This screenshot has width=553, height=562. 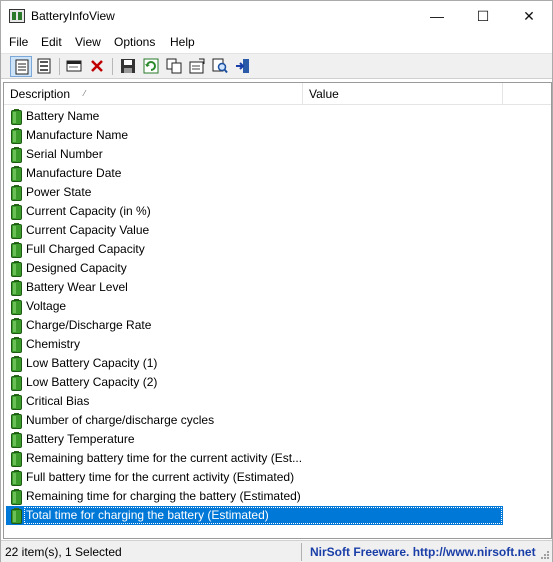 I want to click on list-item-description: Battery Name, so click(x=63, y=116).